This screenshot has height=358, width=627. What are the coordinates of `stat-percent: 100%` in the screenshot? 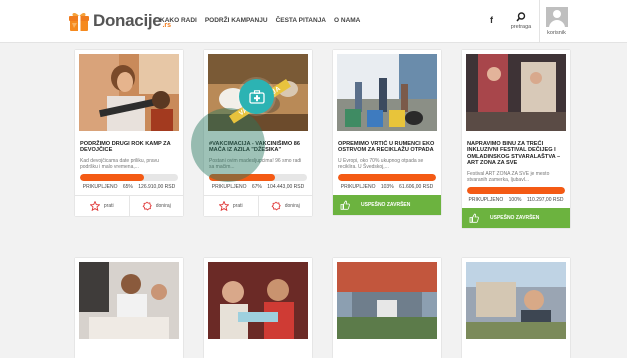 It's located at (515, 199).